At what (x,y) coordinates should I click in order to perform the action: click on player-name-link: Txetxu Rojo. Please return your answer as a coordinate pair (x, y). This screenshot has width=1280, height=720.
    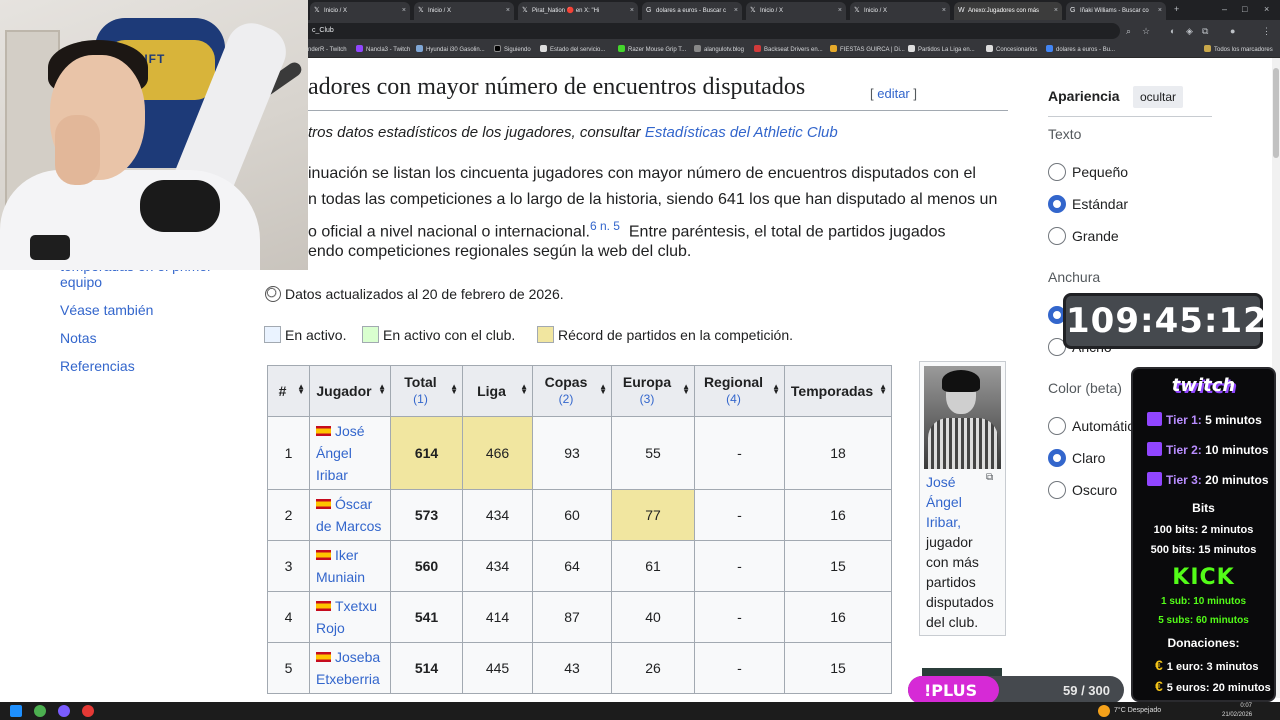
    Looking at the image, I should click on (350, 617).